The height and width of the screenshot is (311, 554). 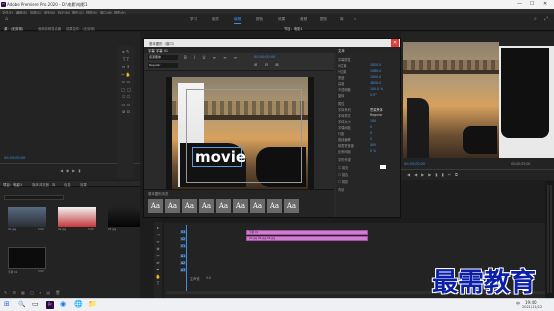 What do you see at coordinates (163, 57) in the screenshot?
I see `font-family-select: 思源黑体` at bounding box center [163, 57].